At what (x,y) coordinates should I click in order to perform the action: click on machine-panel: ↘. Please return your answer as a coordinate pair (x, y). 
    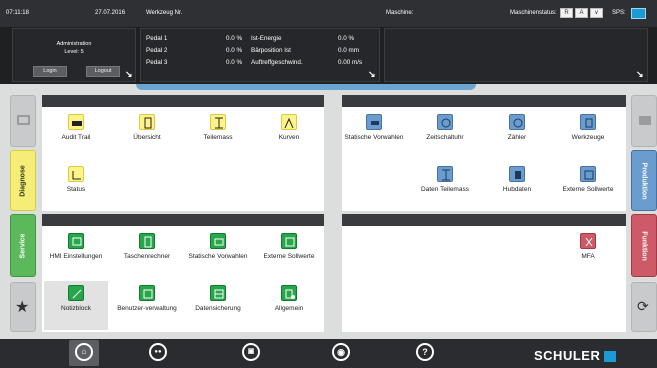
    Looking at the image, I should click on (516, 55).